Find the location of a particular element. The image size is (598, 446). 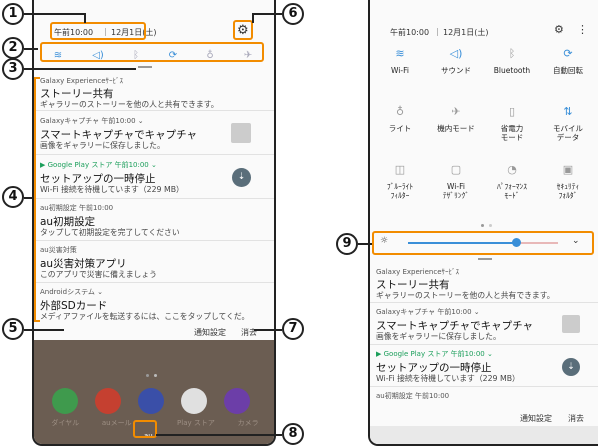

quick-tile-label: Wi-Fi is located at coordinates (400, 70).